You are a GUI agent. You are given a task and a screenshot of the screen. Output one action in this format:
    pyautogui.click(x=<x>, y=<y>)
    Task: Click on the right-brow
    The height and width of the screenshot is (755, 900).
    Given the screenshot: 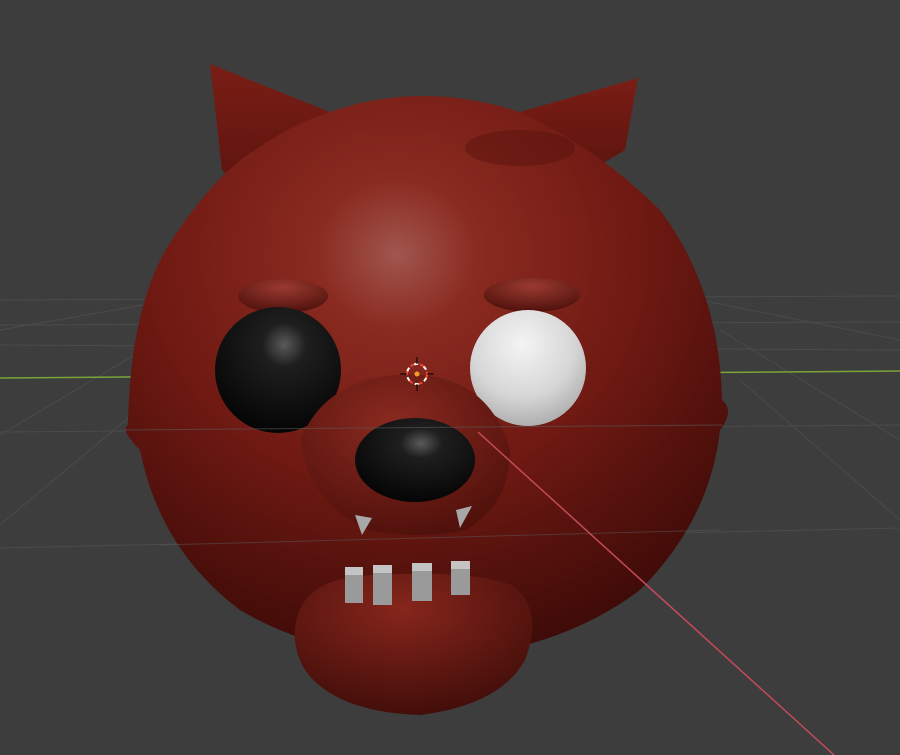 What is the action you would take?
    pyautogui.click(x=532, y=295)
    